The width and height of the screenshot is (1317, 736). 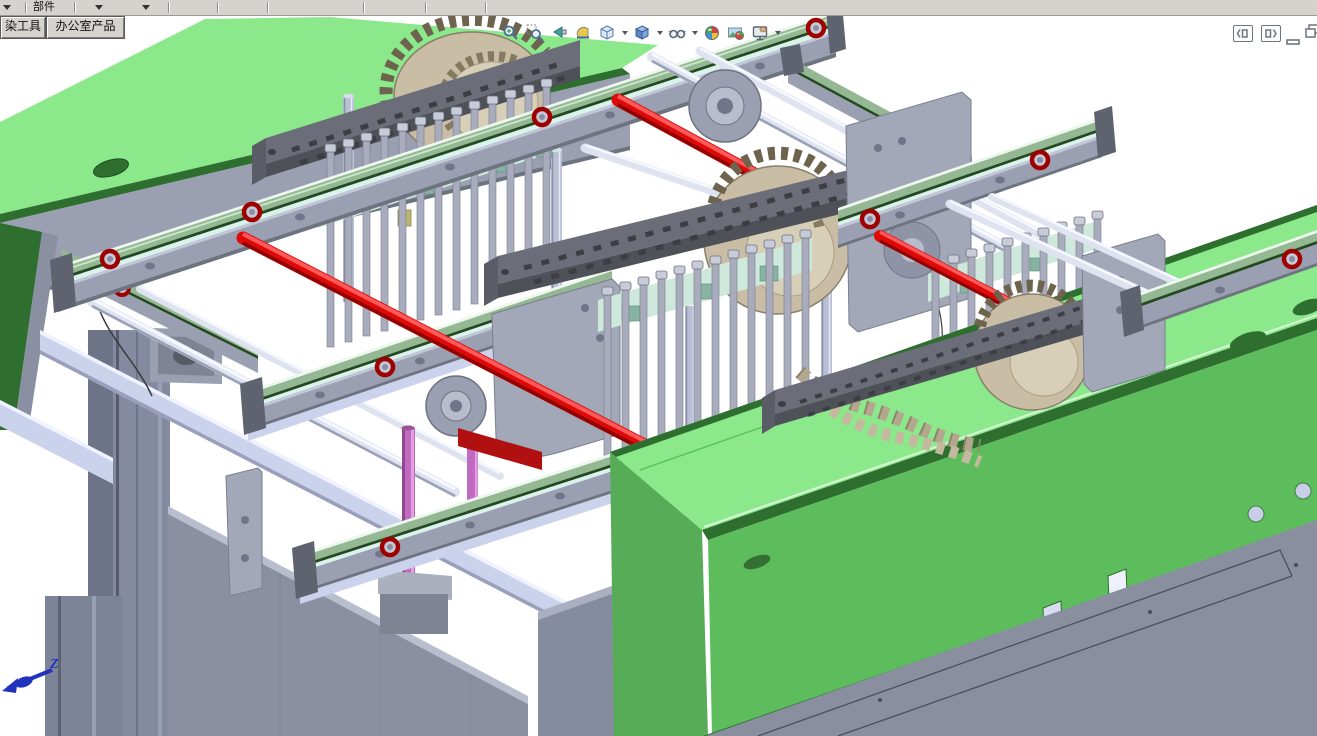 I want to click on foot-block, so click(x=415, y=602).